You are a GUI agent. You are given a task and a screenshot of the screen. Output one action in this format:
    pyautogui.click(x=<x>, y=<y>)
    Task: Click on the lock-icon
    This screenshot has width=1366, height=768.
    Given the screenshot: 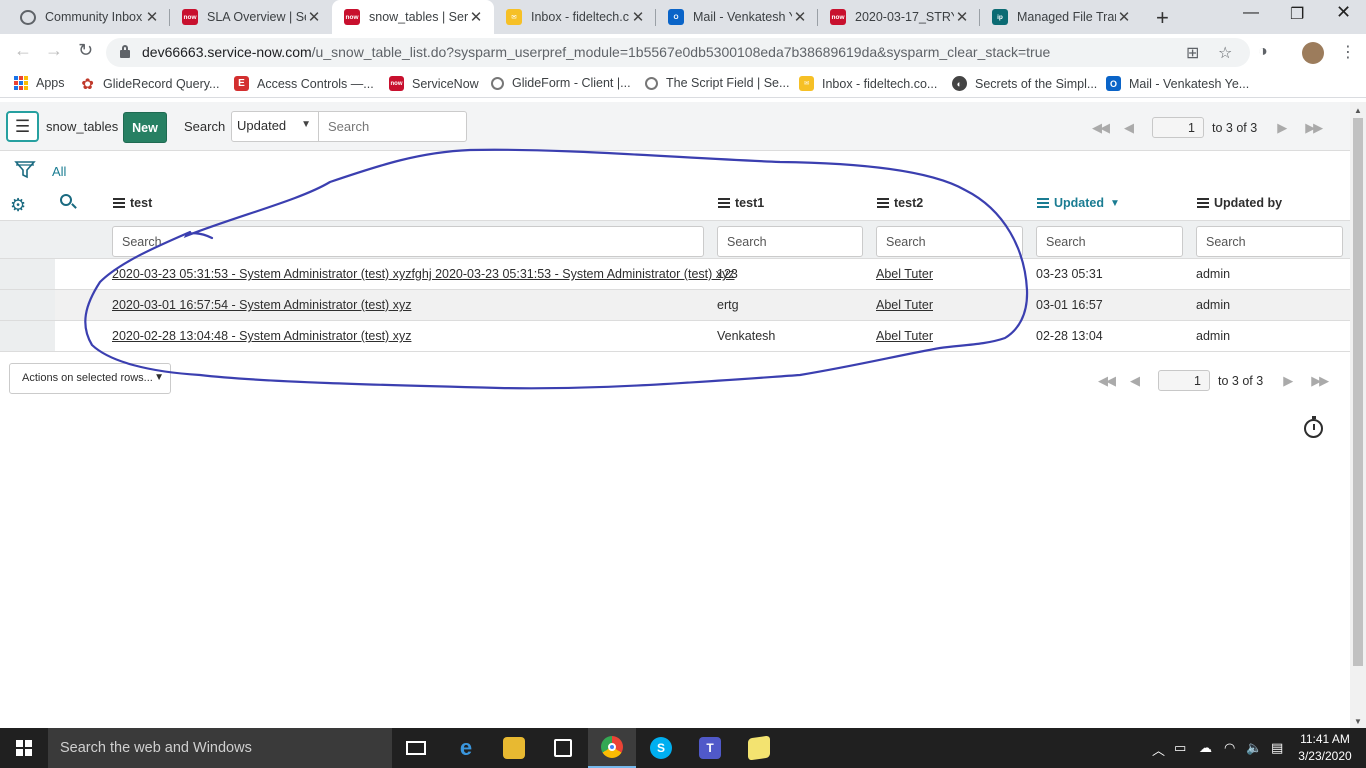 What is the action you would take?
    pyautogui.click(x=125, y=51)
    